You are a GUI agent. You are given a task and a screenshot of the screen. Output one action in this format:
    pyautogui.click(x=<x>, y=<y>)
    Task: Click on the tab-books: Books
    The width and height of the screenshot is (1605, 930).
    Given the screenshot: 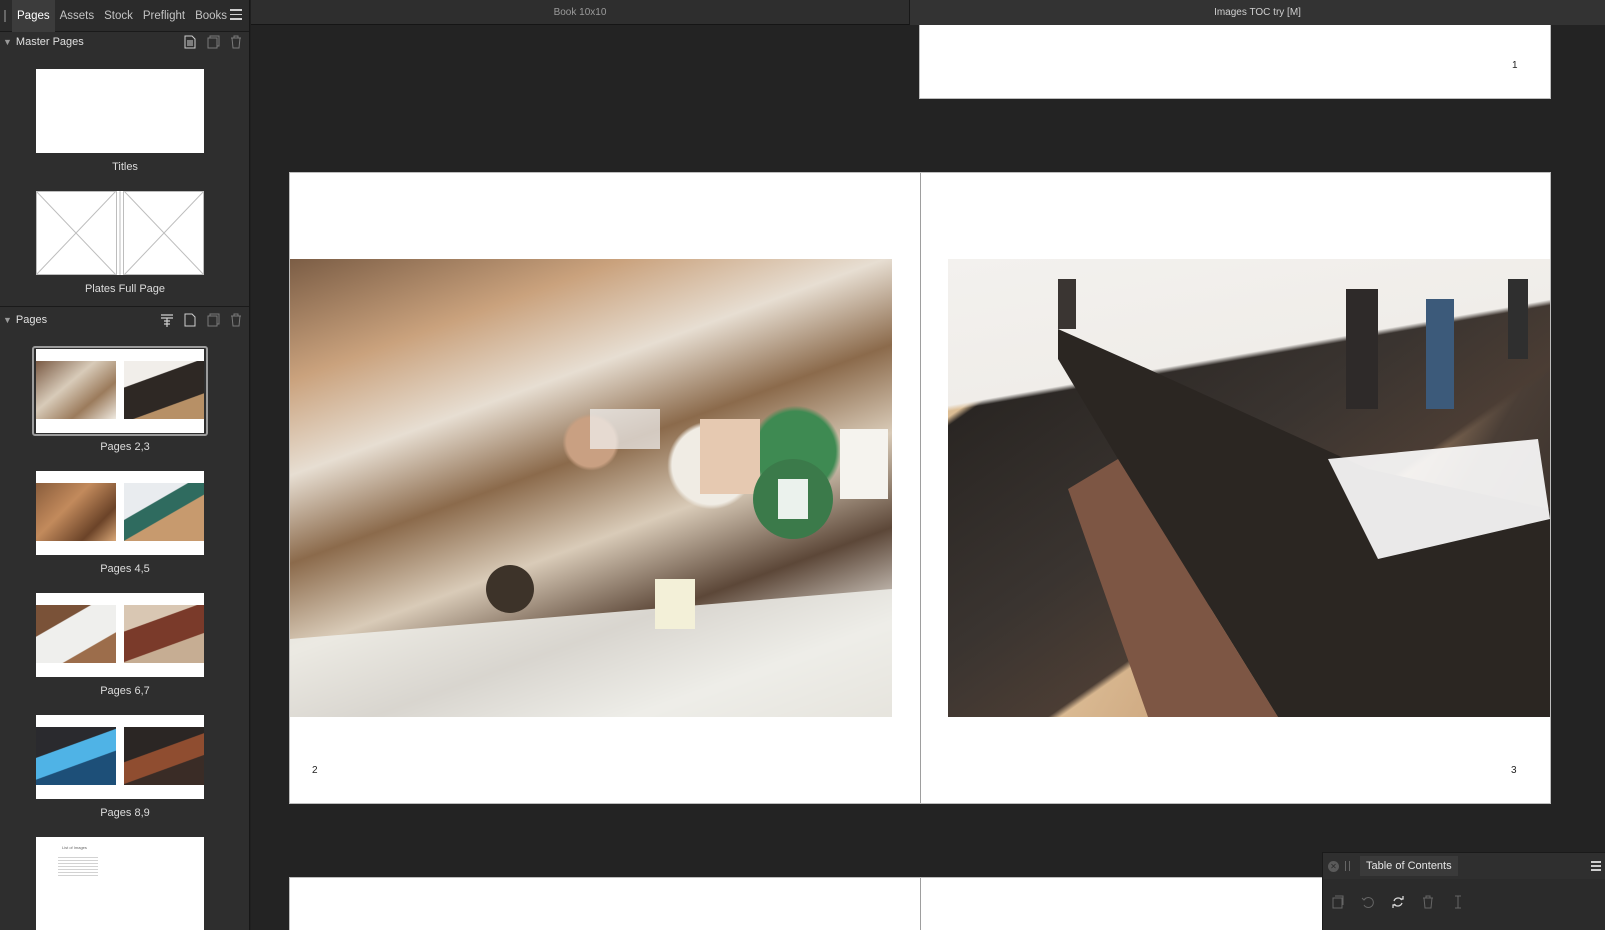 What is the action you would take?
    pyautogui.click(x=211, y=16)
    